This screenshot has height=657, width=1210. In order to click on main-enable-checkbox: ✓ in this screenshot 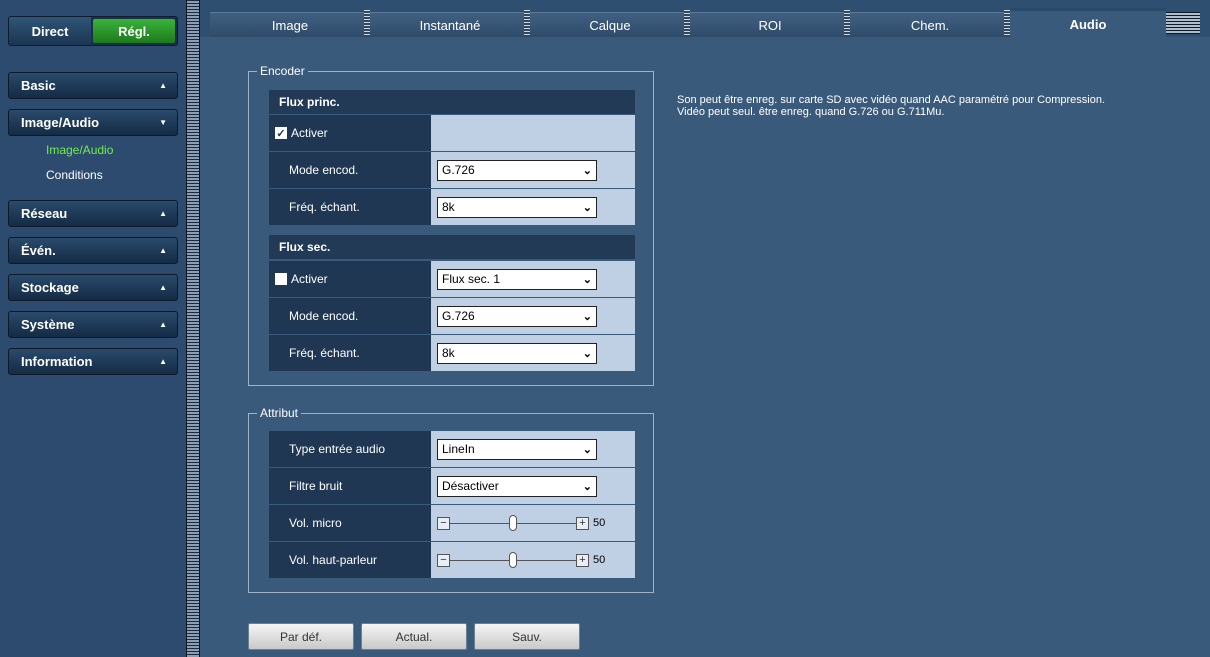, I will do `click(281, 133)`.